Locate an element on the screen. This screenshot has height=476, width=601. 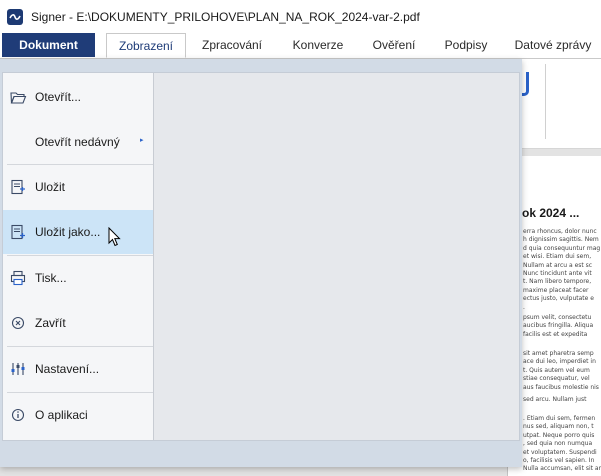
menu-item-about: O aplikaci is located at coordinates (78, 415).